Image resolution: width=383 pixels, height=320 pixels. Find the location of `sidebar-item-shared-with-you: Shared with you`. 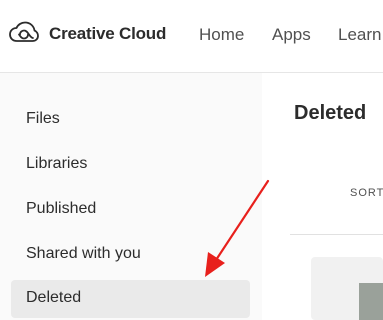

sidebar-item-shared-with-you: Shared with you is located at coordinates (130, 255).